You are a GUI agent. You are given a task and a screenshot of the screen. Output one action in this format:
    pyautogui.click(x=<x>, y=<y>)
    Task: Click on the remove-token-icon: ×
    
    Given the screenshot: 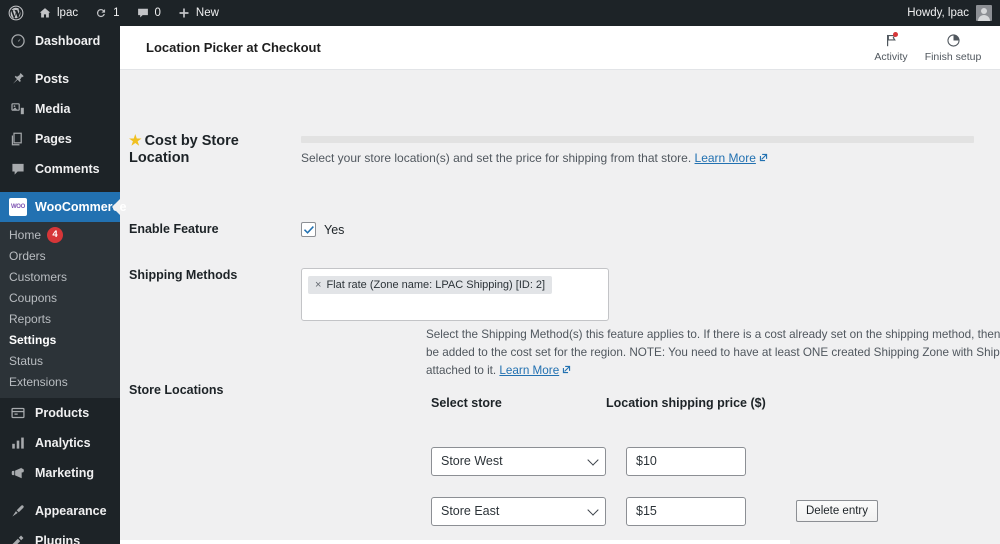 What is the action you would take?
    pyautogui.click(x=318, y=285)
    